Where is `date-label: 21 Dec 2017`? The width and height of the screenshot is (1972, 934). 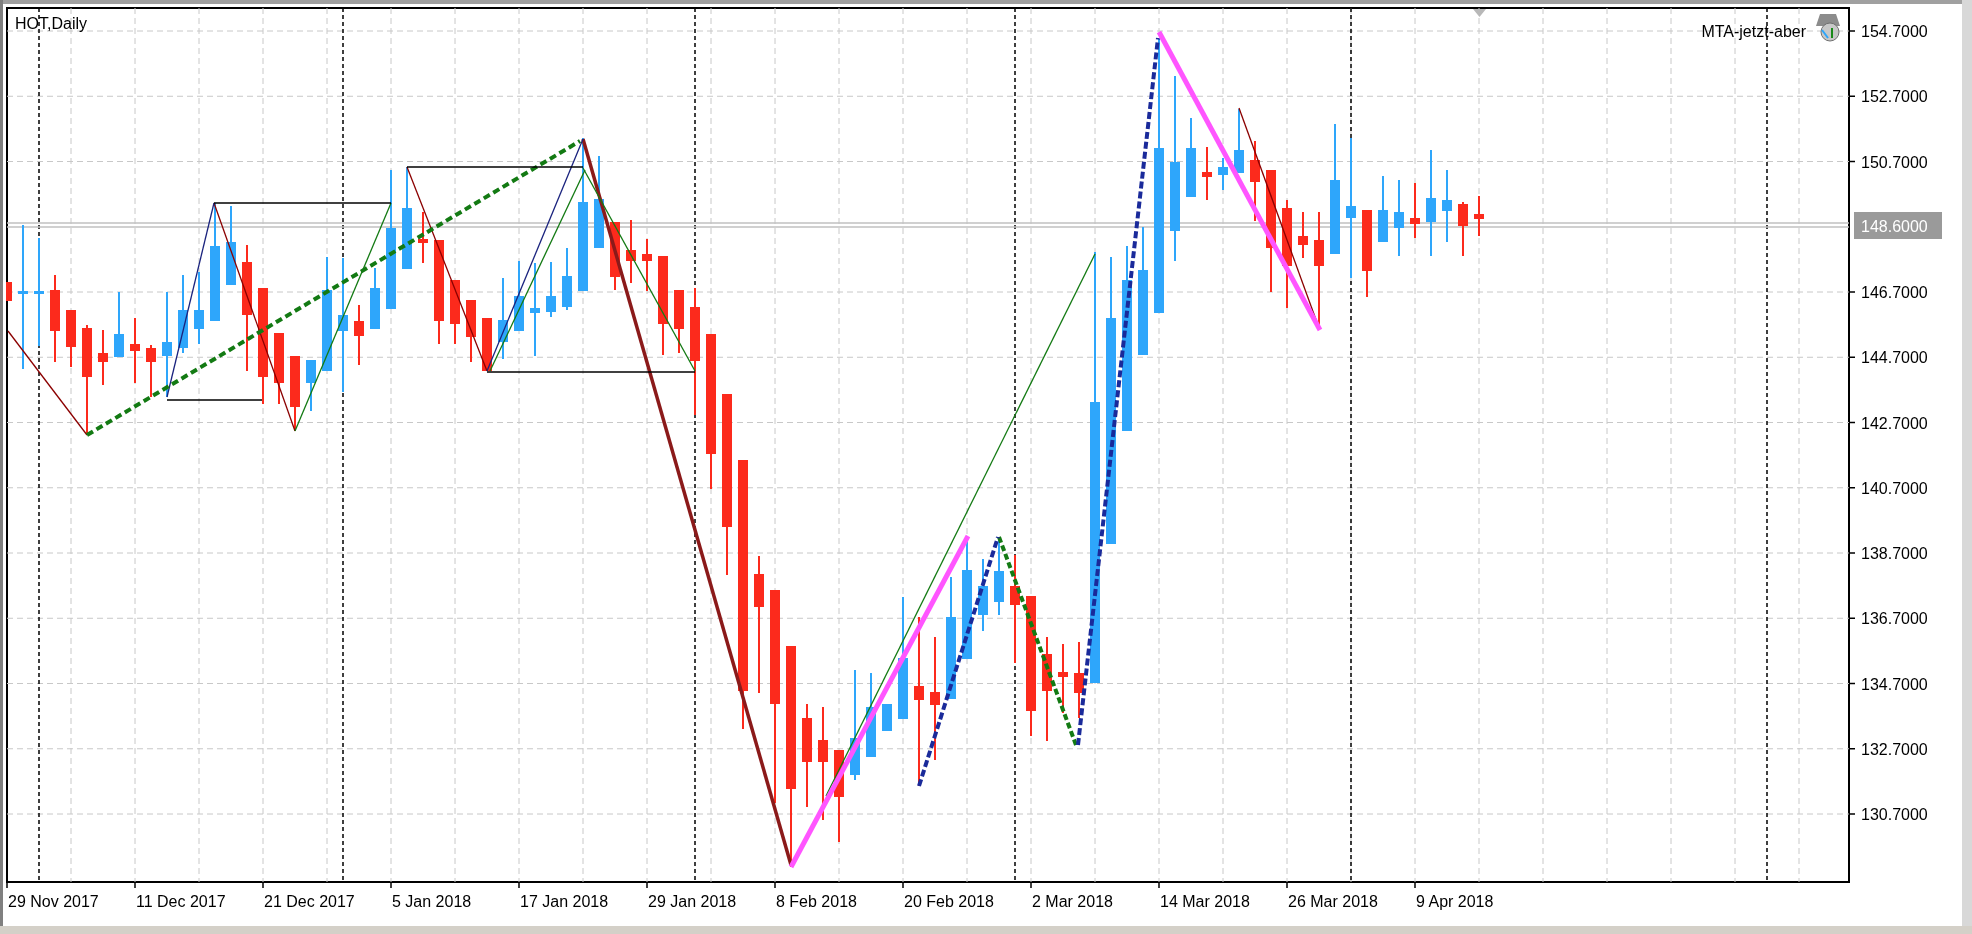 date-label: 21 Dec 2017 is located at coordinates (309, 901).